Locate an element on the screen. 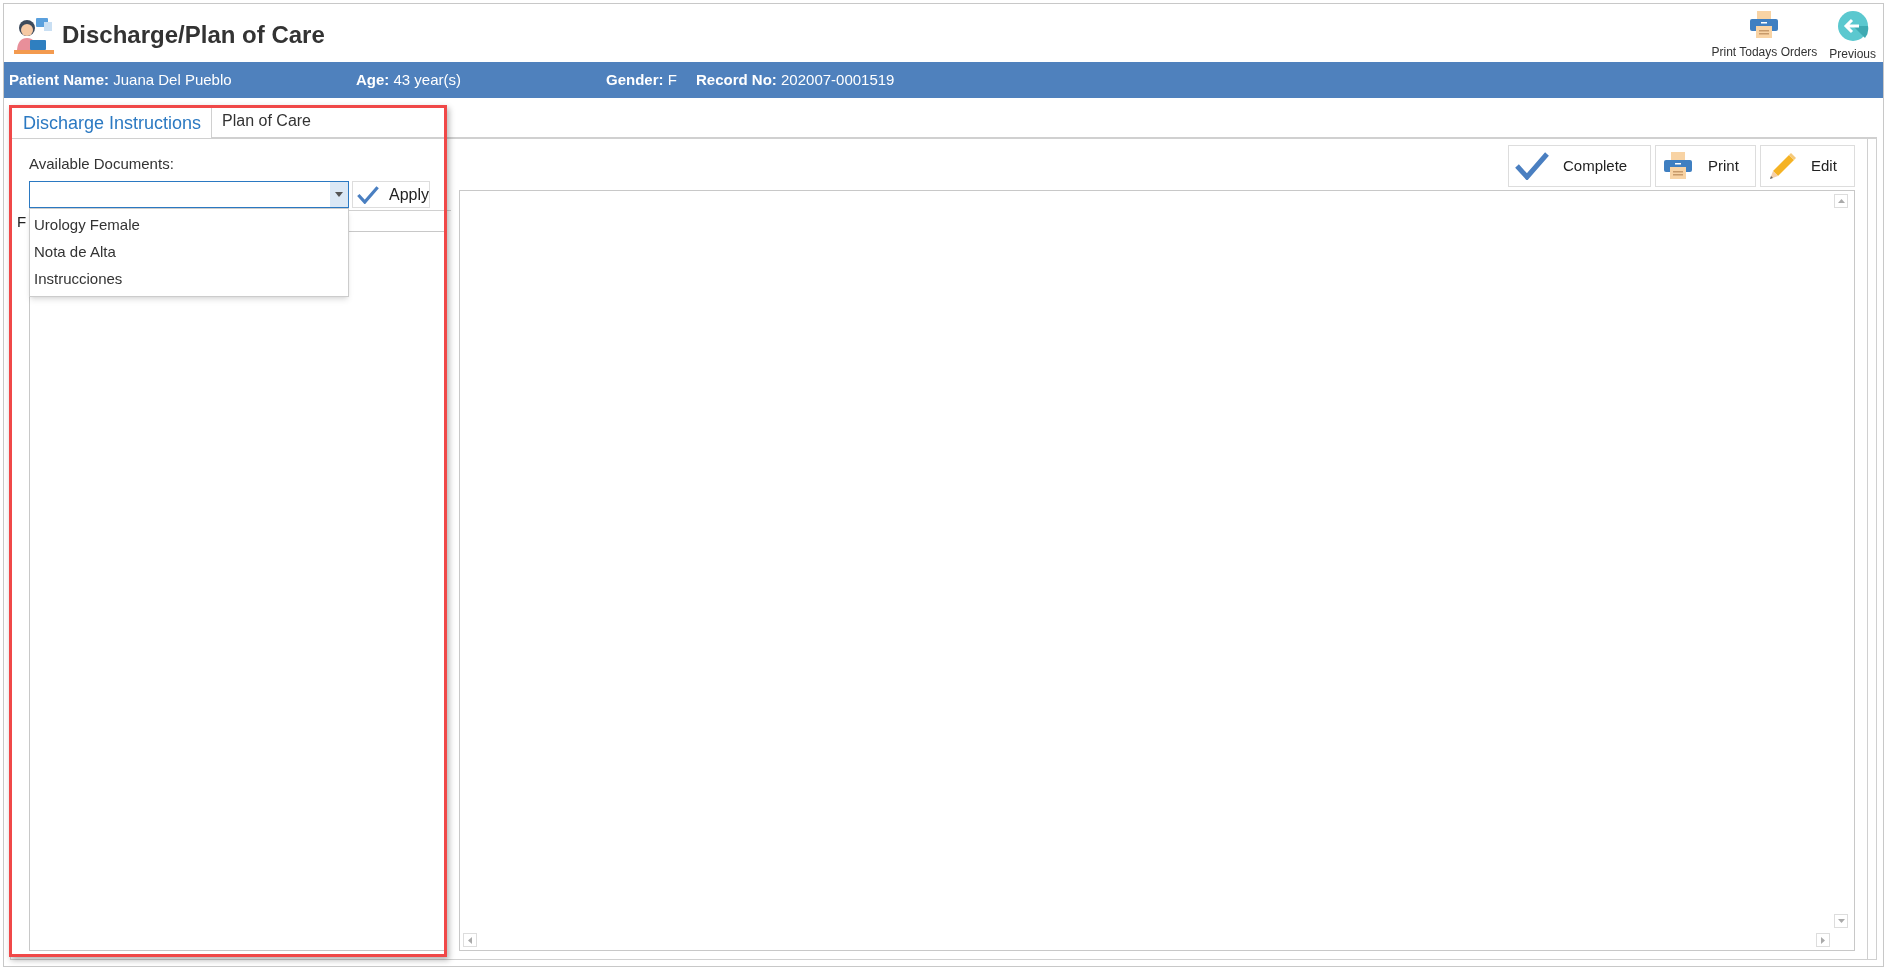 Image resolution: width=1887 pixels, height=972 pixels. patient-field: Patient Name: Juana Del Pueblo is located at coordinates (182, 80).